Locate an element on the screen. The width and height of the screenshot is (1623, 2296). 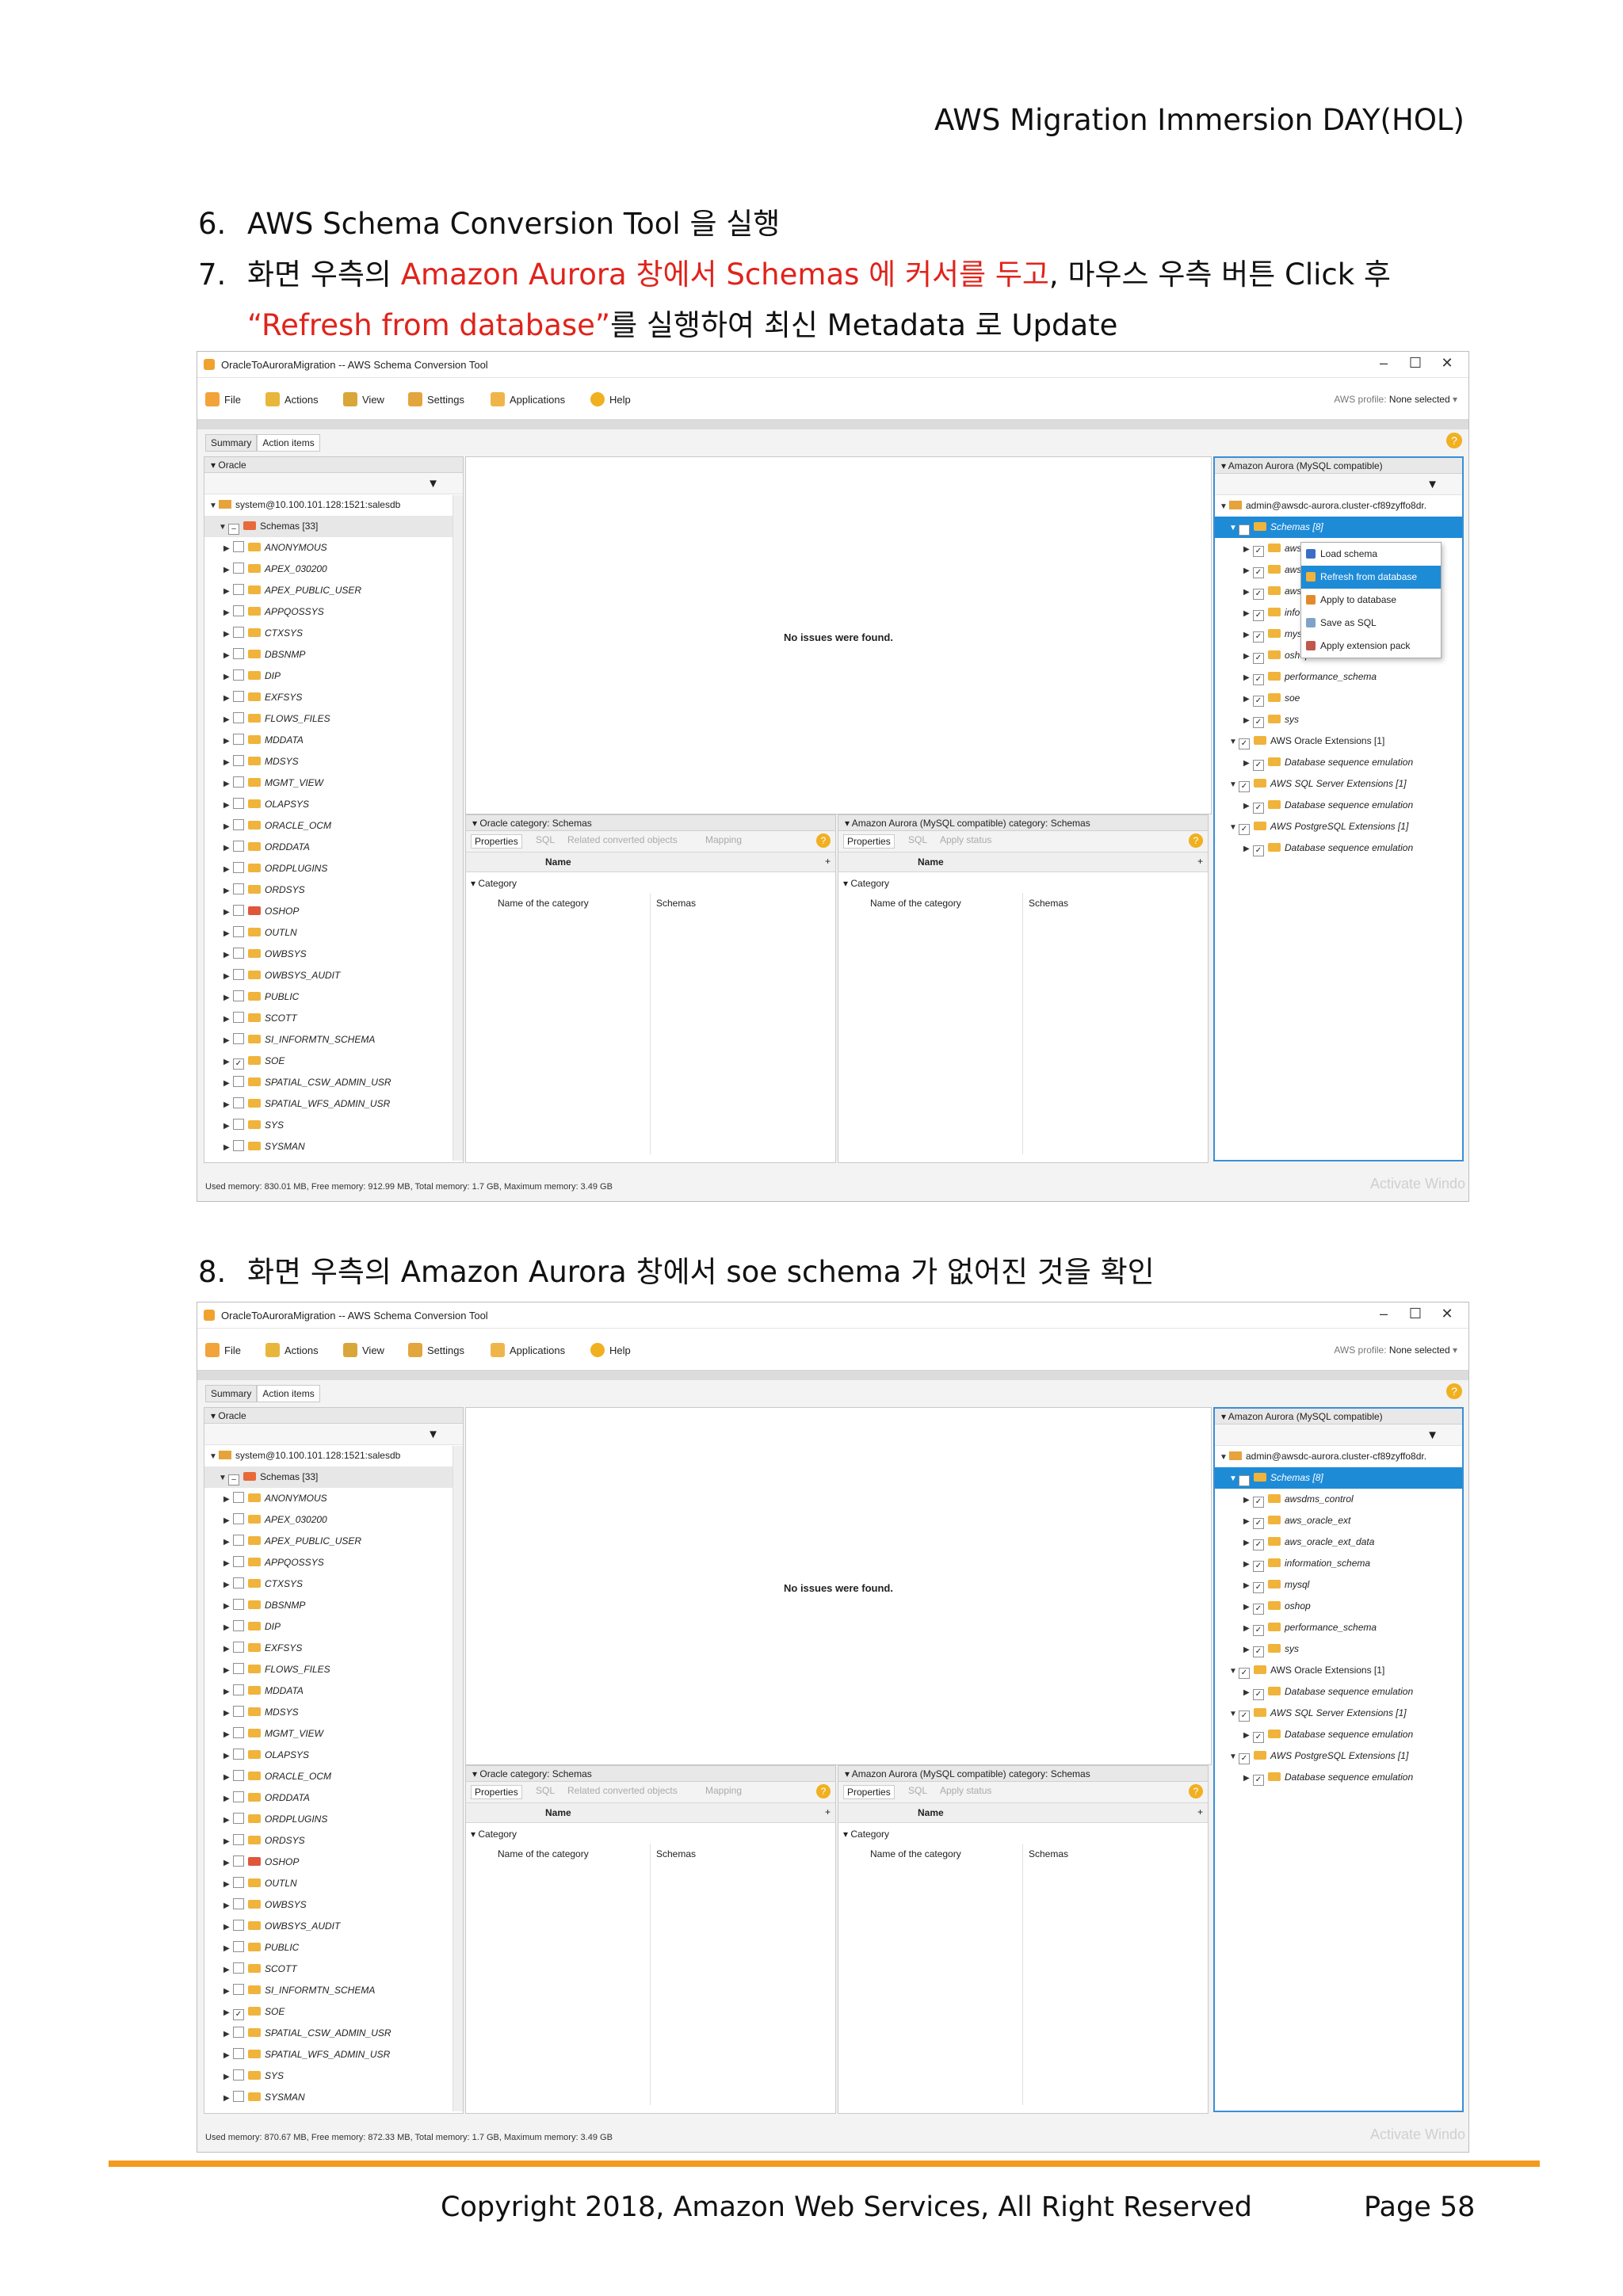
tree-node: ▶ MDDATA is located at coordinates (333, 1691).